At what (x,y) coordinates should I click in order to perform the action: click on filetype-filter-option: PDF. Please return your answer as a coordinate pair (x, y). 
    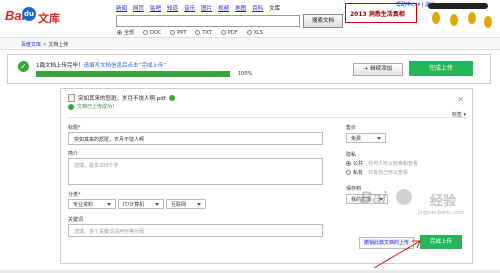
    Looking at the image, I should click on (229, 32).